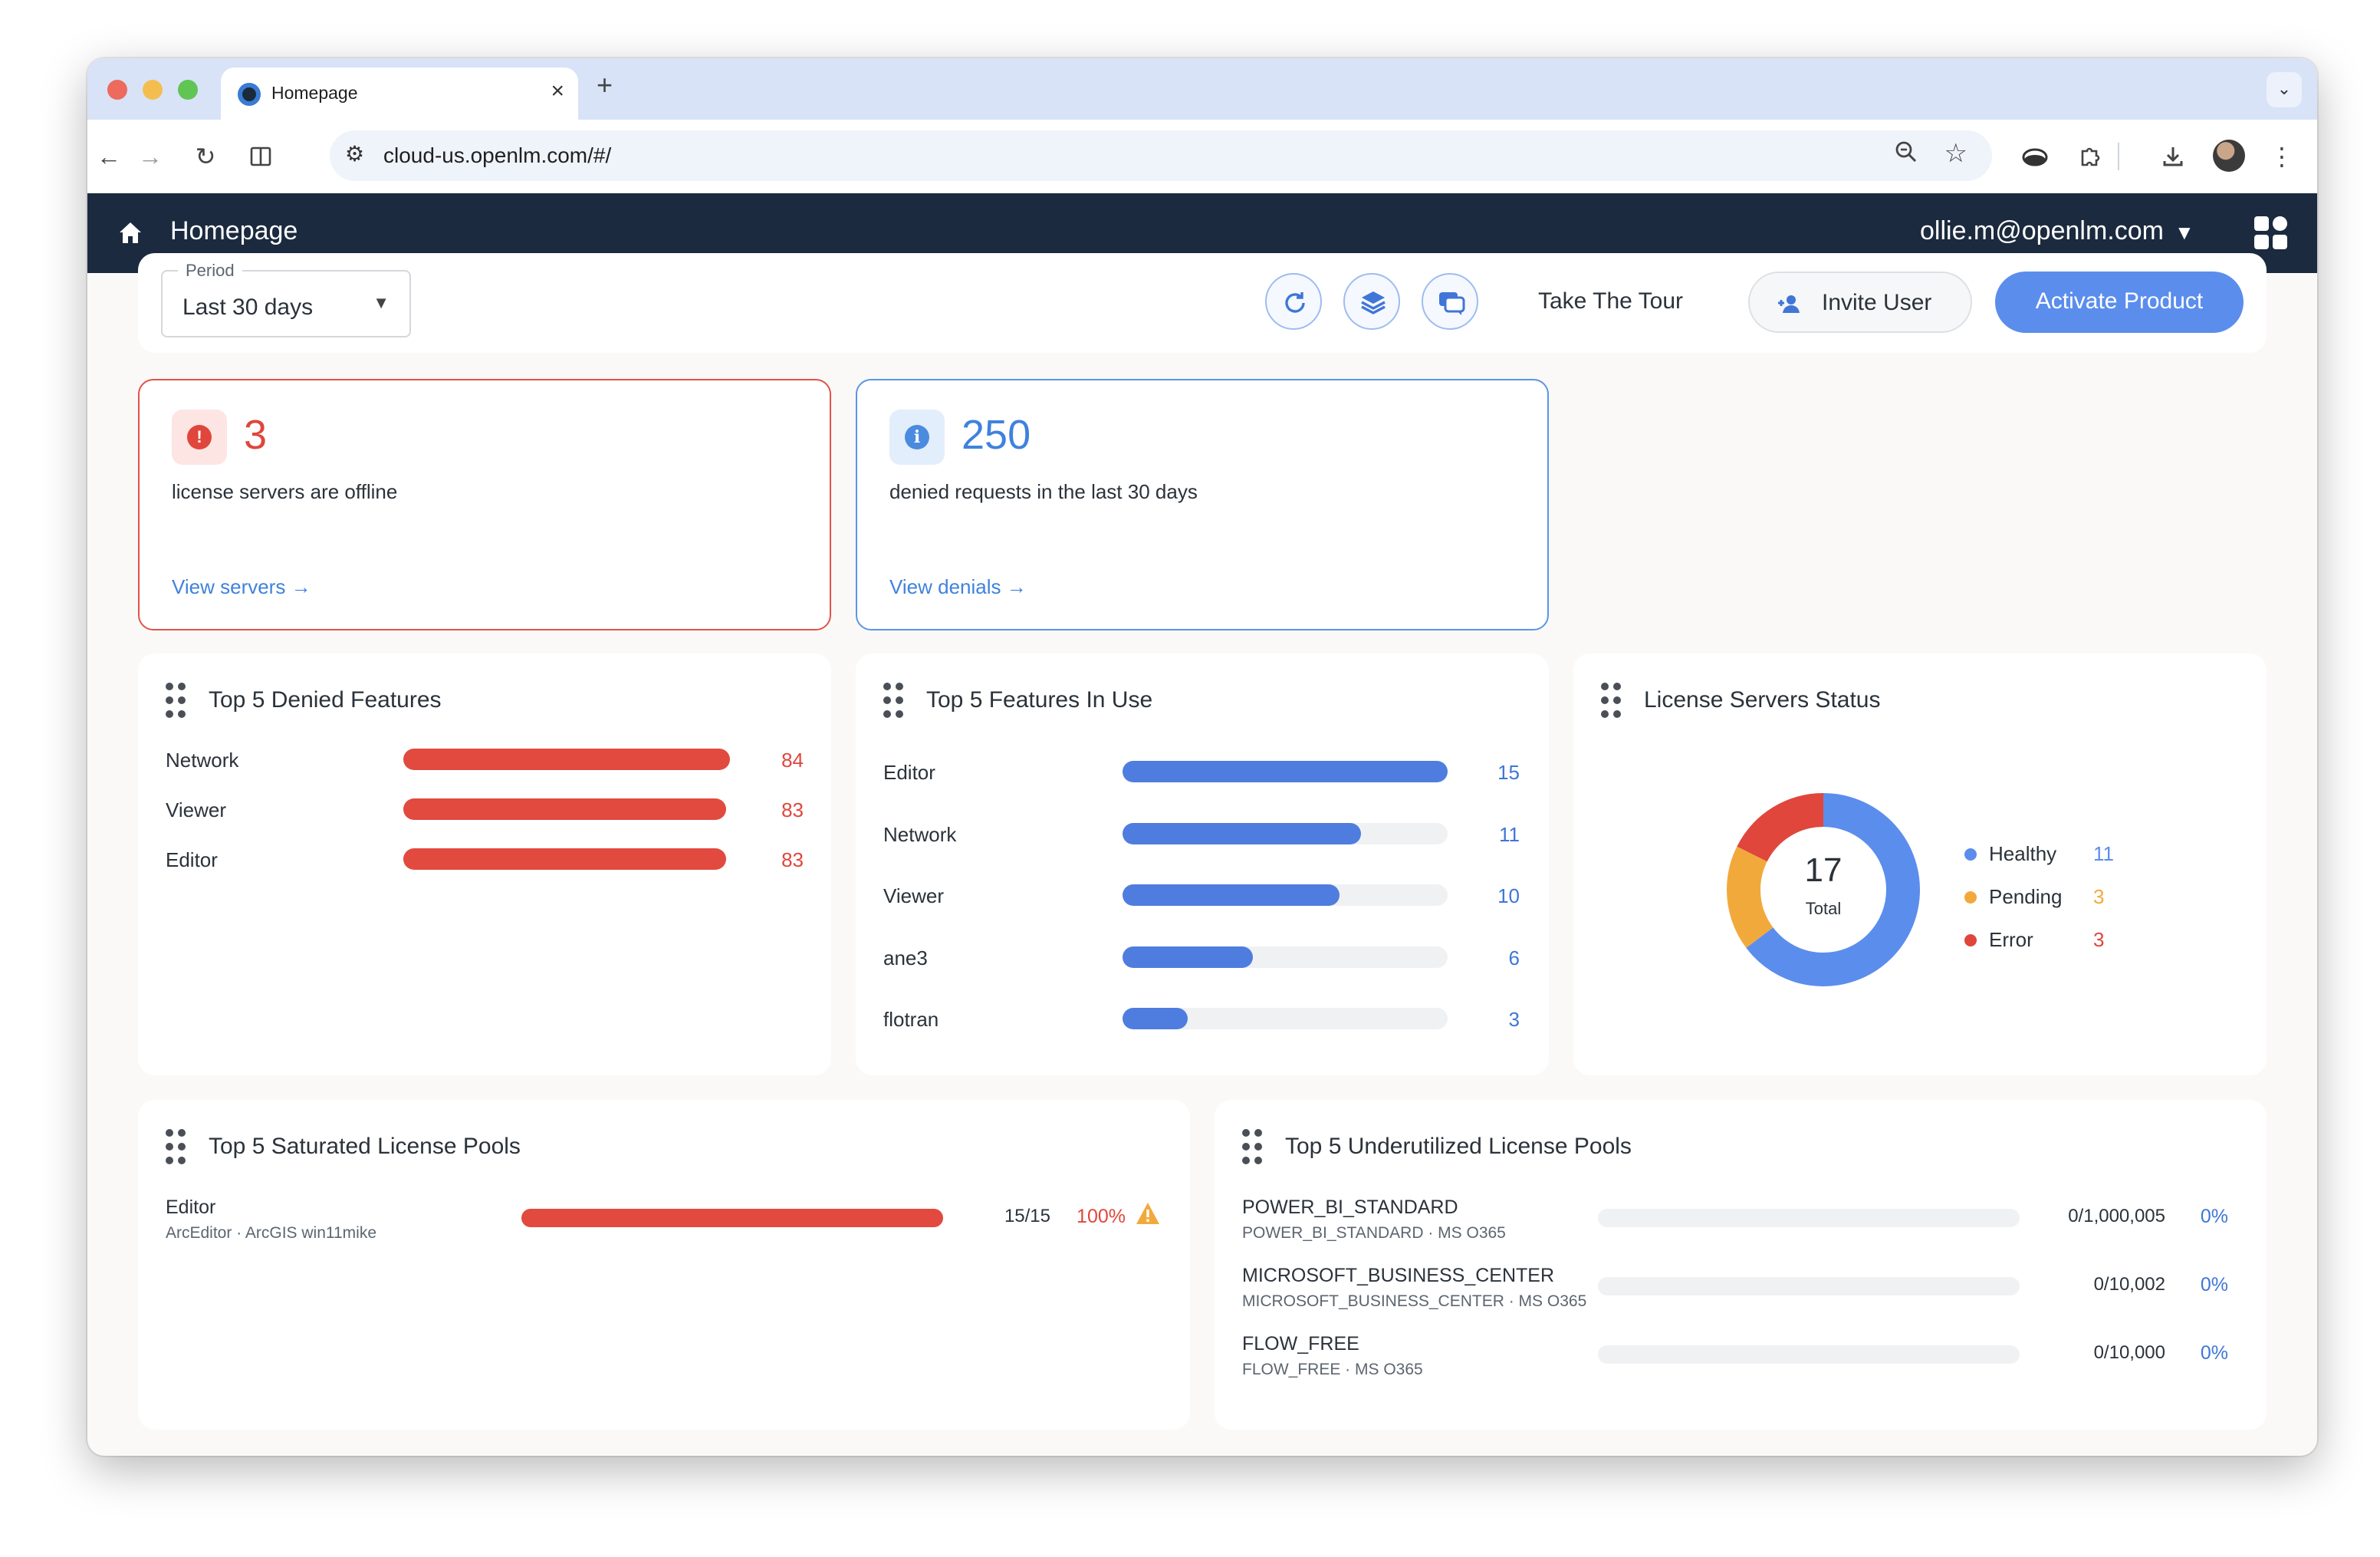  What do you see at coordinates (1039, 700) in the screenshot?
I see `widget-title: Top 5 Features In Use` at bounding box center [1039, 700].